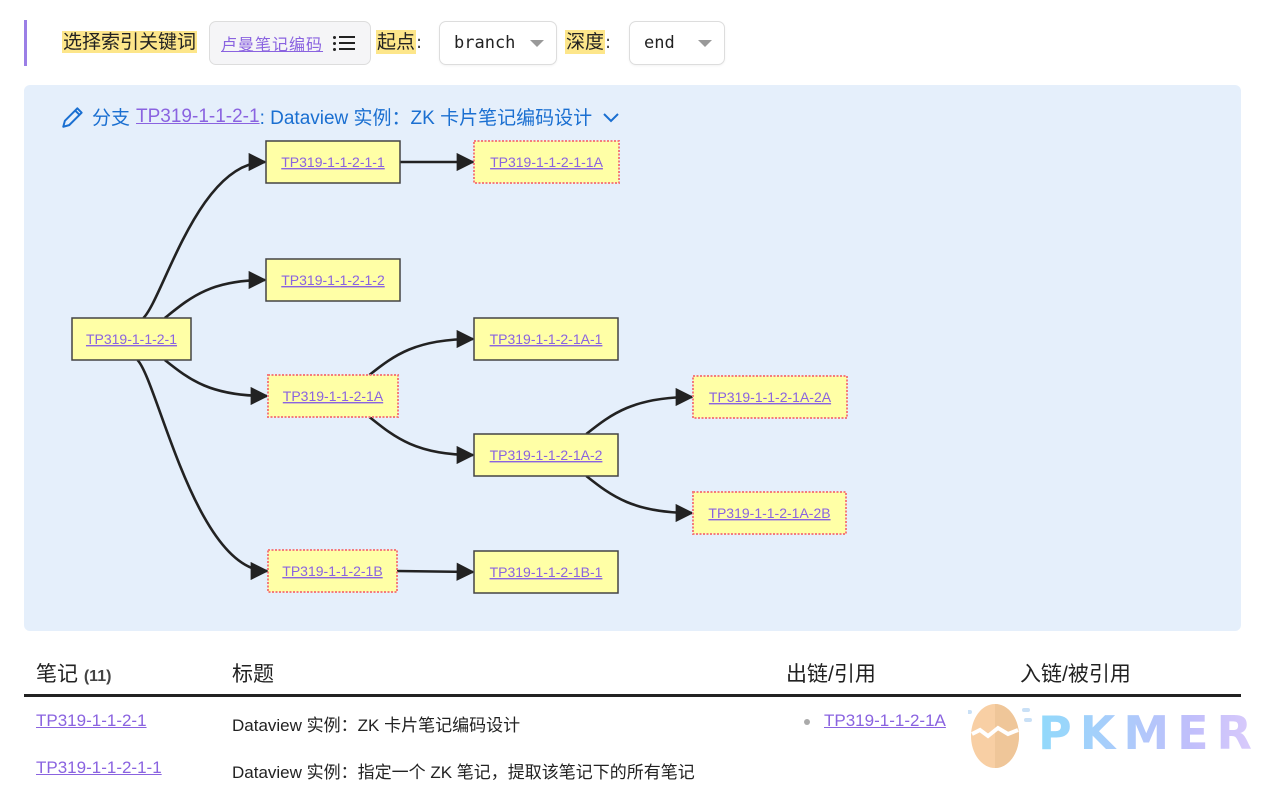 The image size is (1262, 800). Describe the element at coordinates (253, 673) in the screenshot. I see `header-title: 标题` at that location.